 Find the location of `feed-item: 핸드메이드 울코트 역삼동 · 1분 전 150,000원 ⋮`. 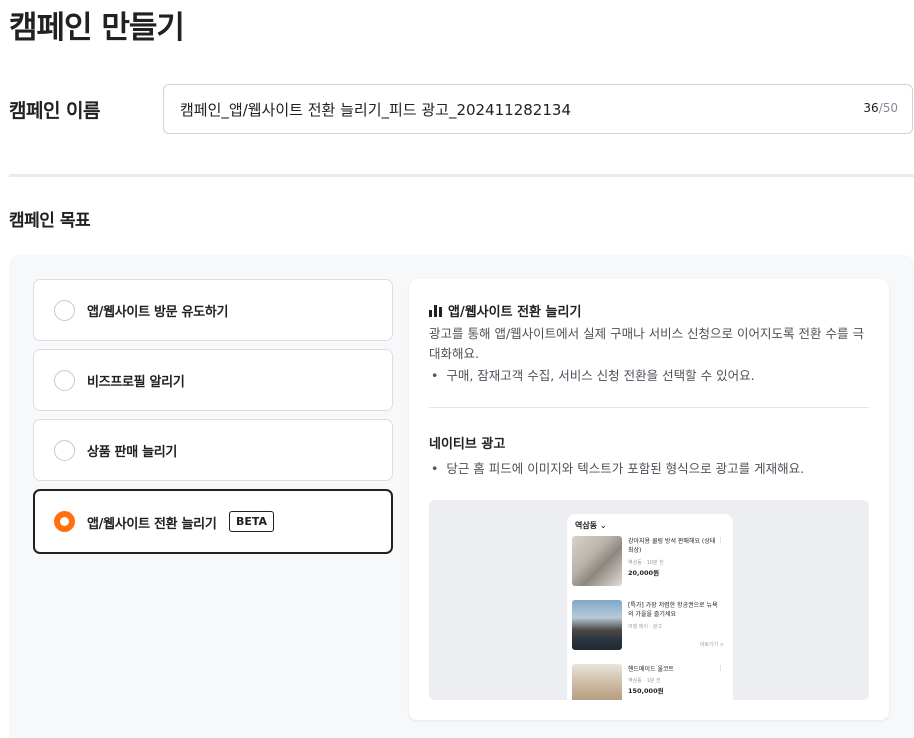

feed-item: 핸드메이드 울코트 역삼동 · 1분 전 150,000원 ⋮ is located at coordinates (650, 682).